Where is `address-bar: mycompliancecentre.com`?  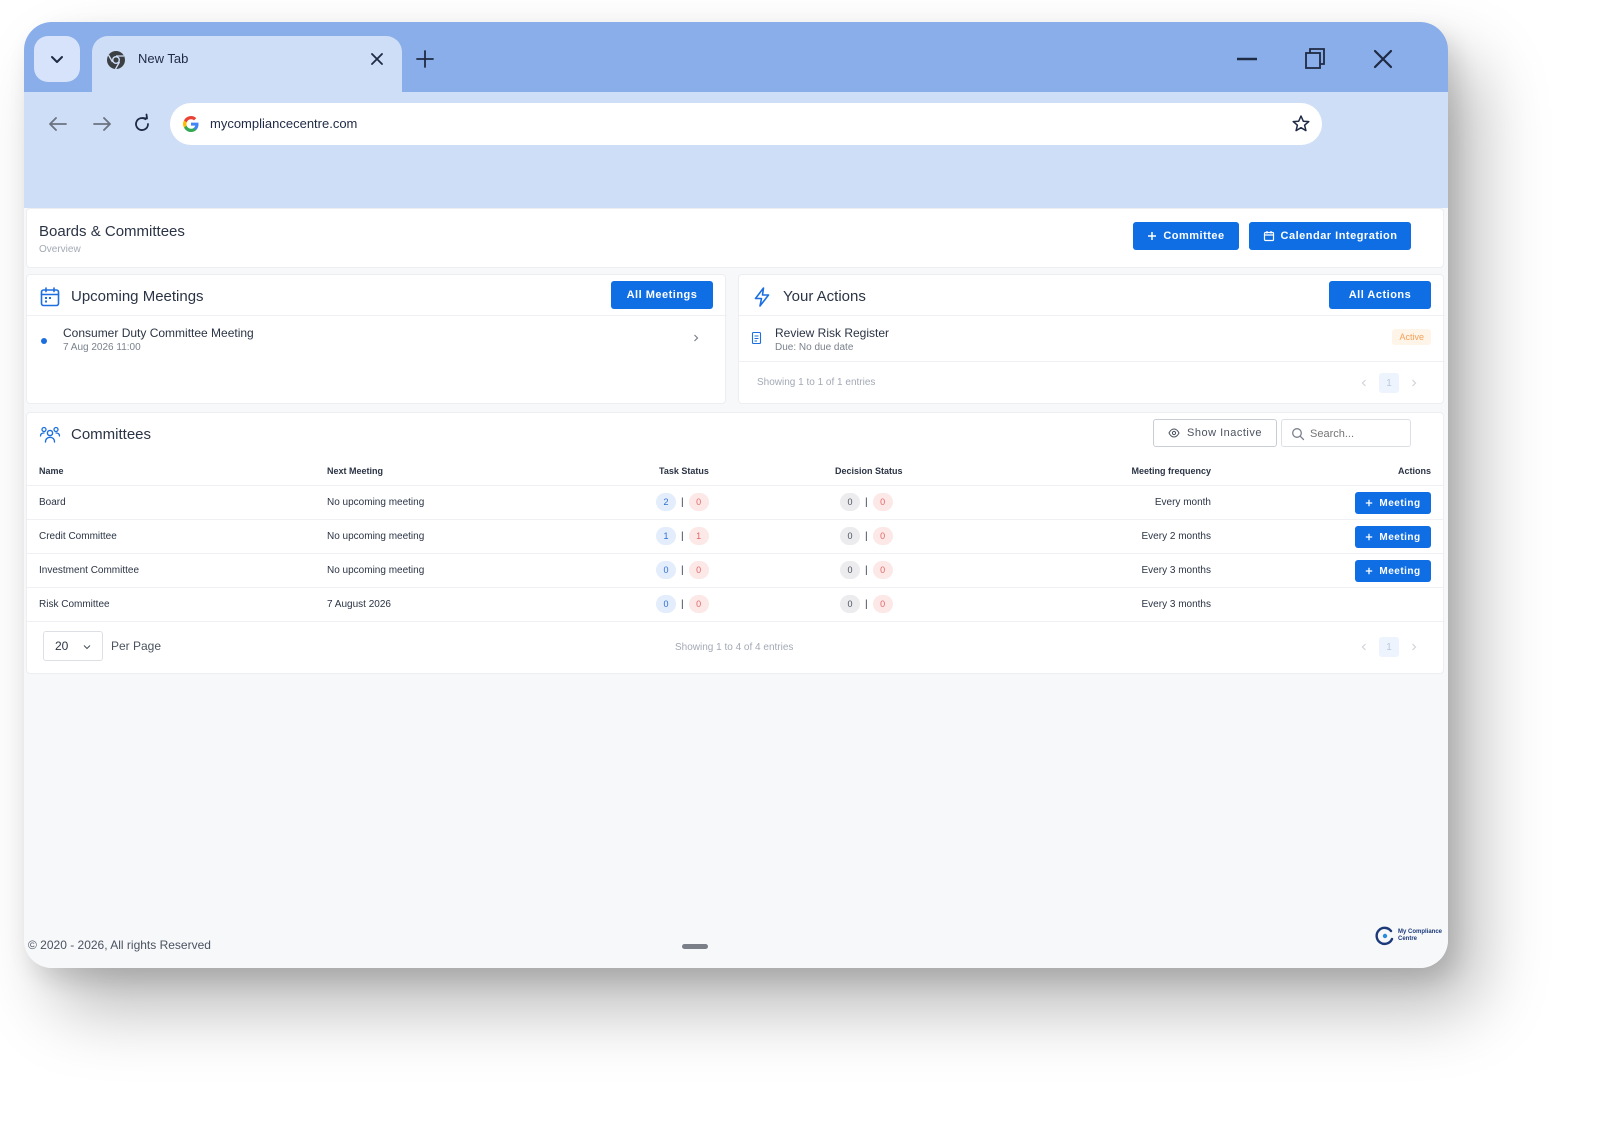
address-bar: mycompliancecentre.com is located at coordinates (746, 124).